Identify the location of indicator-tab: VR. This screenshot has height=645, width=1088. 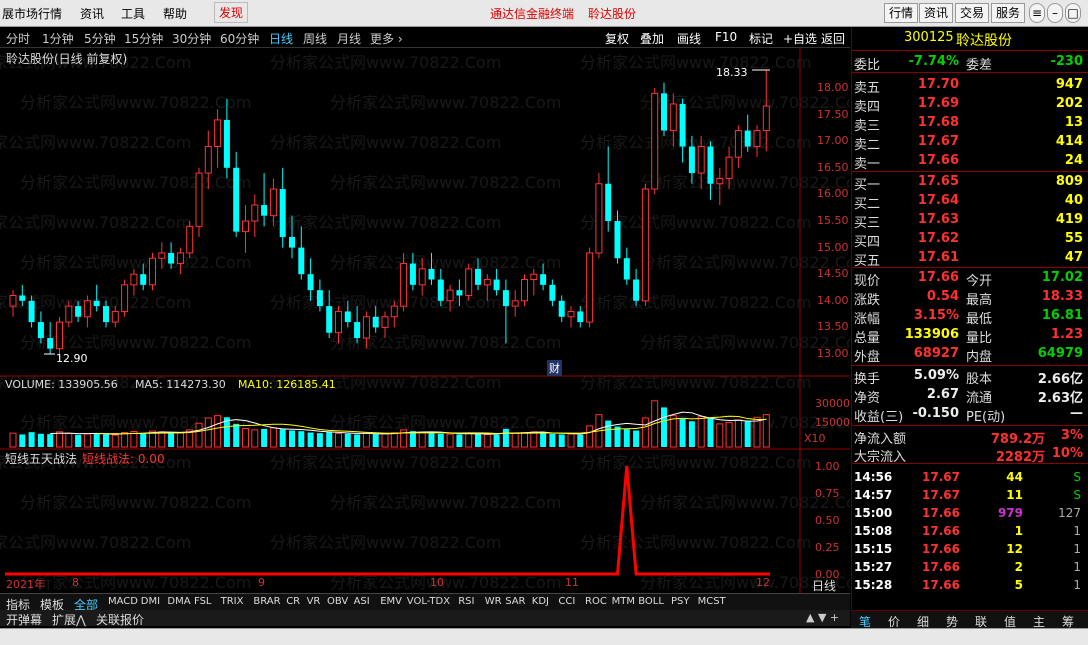
(314, 601).